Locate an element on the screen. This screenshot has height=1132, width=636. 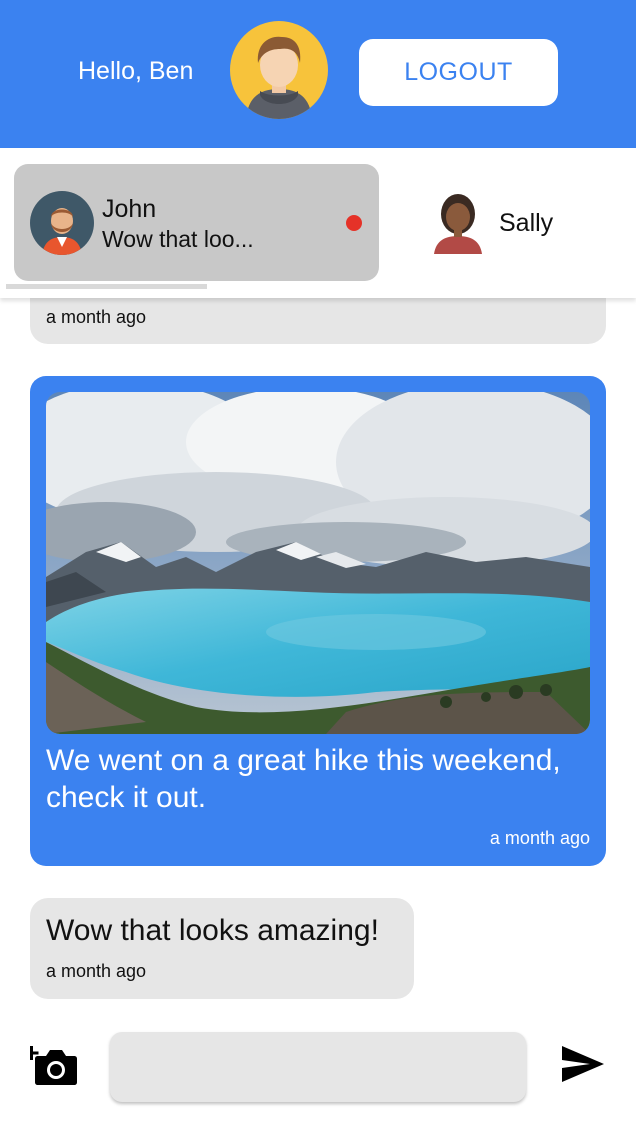
active-tab-indicator is located at coordinates (106, 286).